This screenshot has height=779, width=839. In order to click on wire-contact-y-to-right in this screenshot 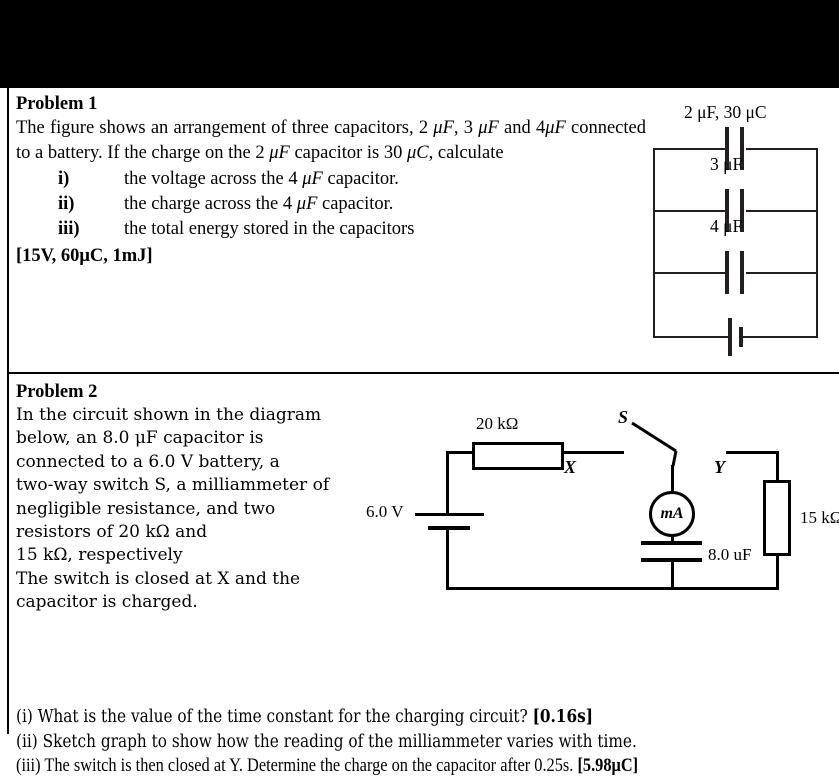, I will do `click(752, 452)`.